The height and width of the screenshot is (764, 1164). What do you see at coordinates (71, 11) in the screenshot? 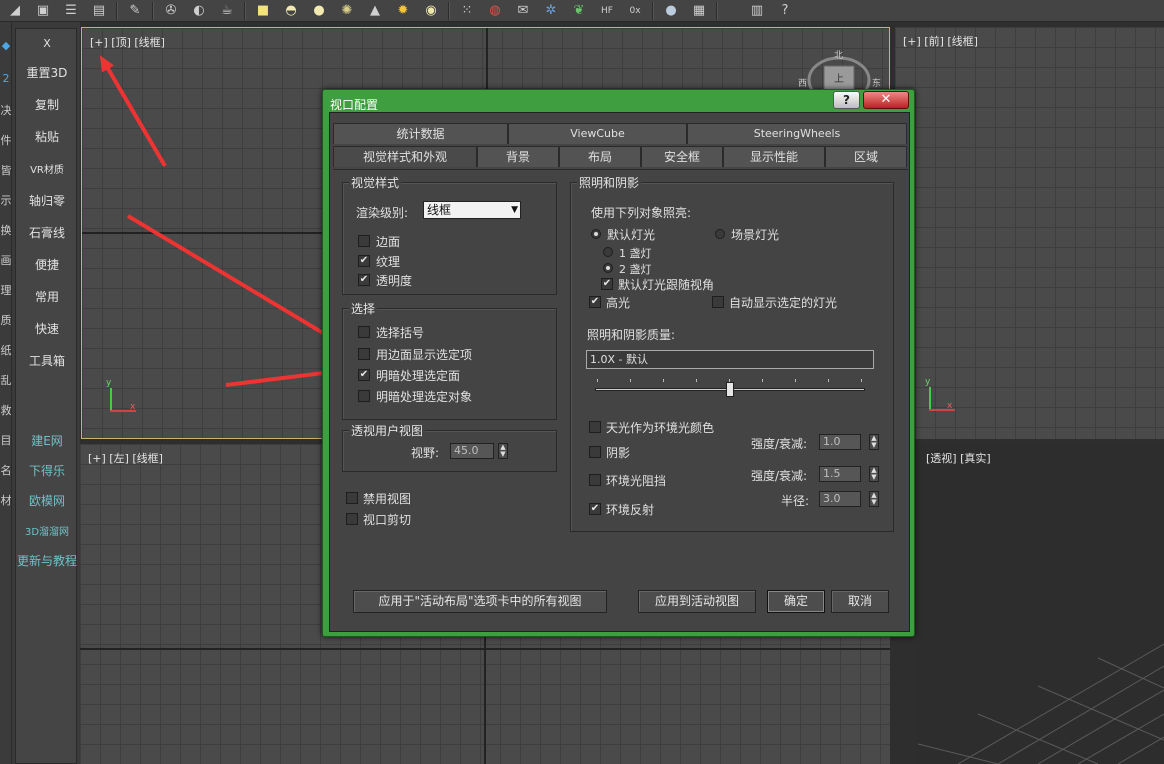
I see `list-icon: ☰` at bounding box center [71, 11].